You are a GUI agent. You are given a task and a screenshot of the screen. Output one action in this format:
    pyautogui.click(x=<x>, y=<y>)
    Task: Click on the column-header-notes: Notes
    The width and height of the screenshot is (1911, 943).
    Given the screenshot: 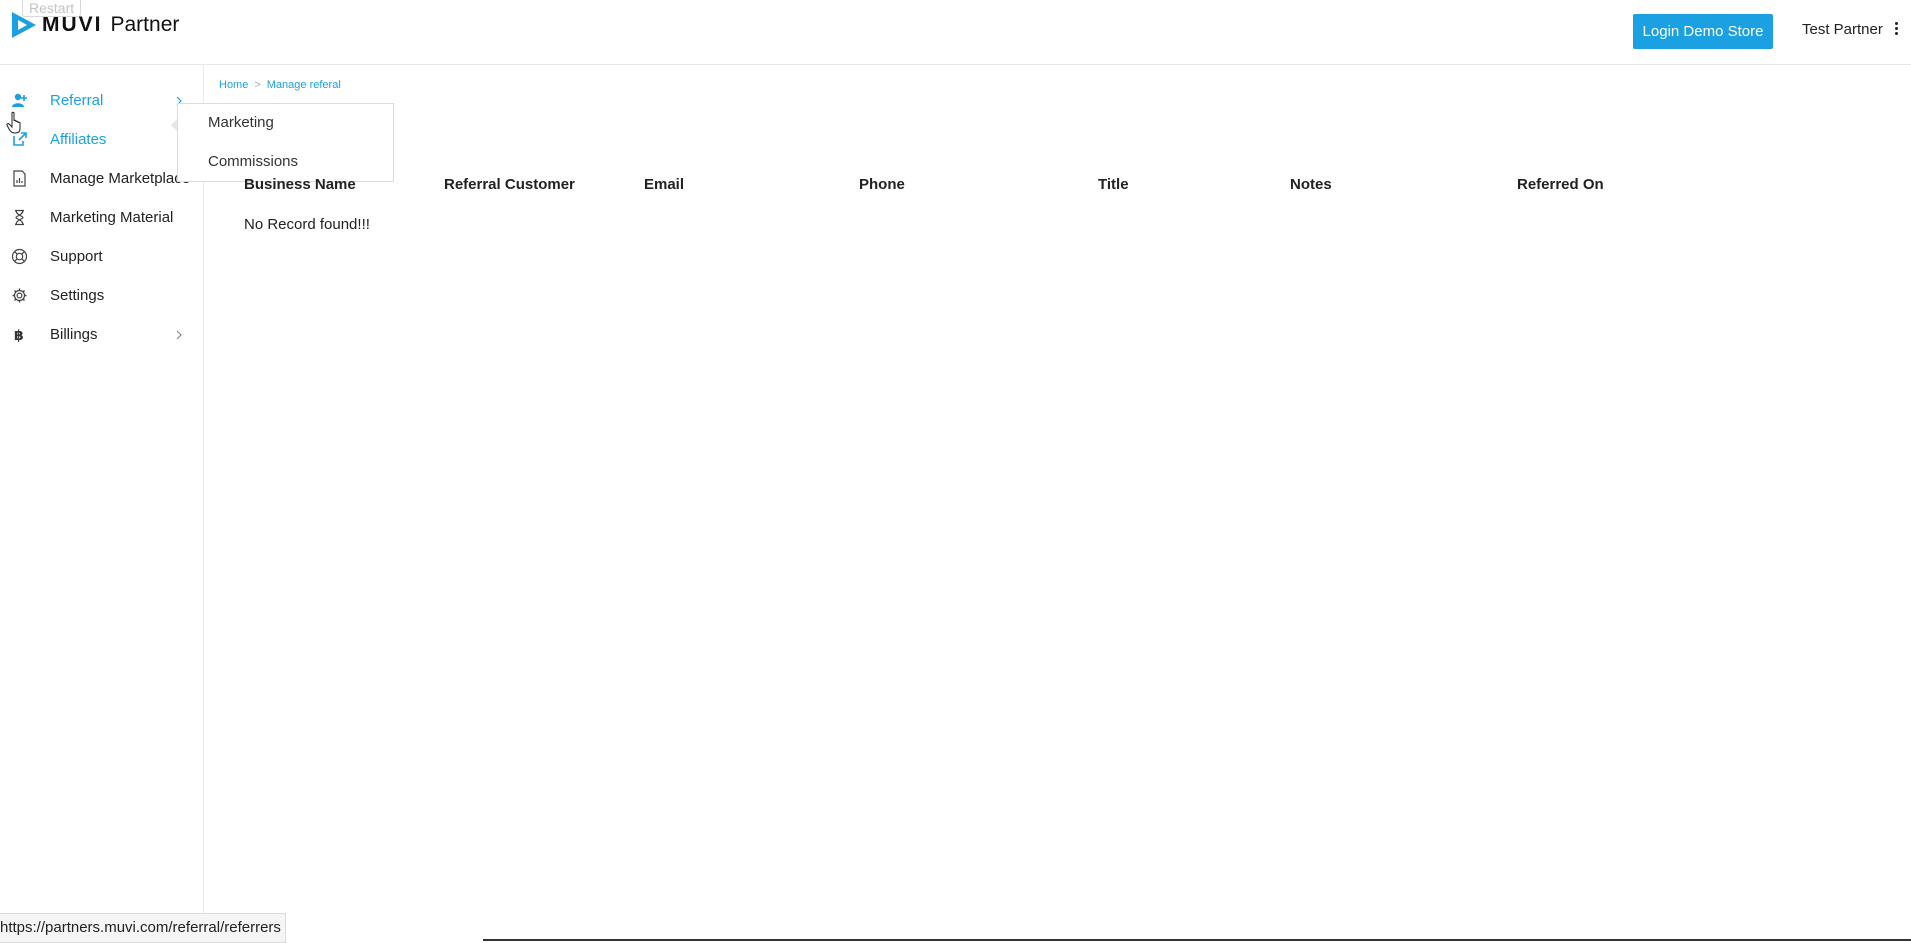 What is the action you would take?
    pyautogui.click(x=1311, y=184)
    